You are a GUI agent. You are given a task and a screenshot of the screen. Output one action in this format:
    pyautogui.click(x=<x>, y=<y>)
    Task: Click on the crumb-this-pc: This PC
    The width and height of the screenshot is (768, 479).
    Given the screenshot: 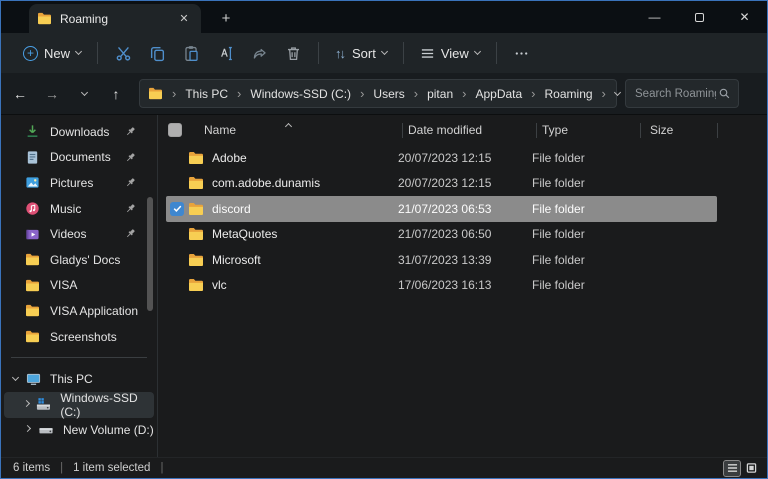 What is the action you would take?
    pyautogui.click(x=206, y=94)
    